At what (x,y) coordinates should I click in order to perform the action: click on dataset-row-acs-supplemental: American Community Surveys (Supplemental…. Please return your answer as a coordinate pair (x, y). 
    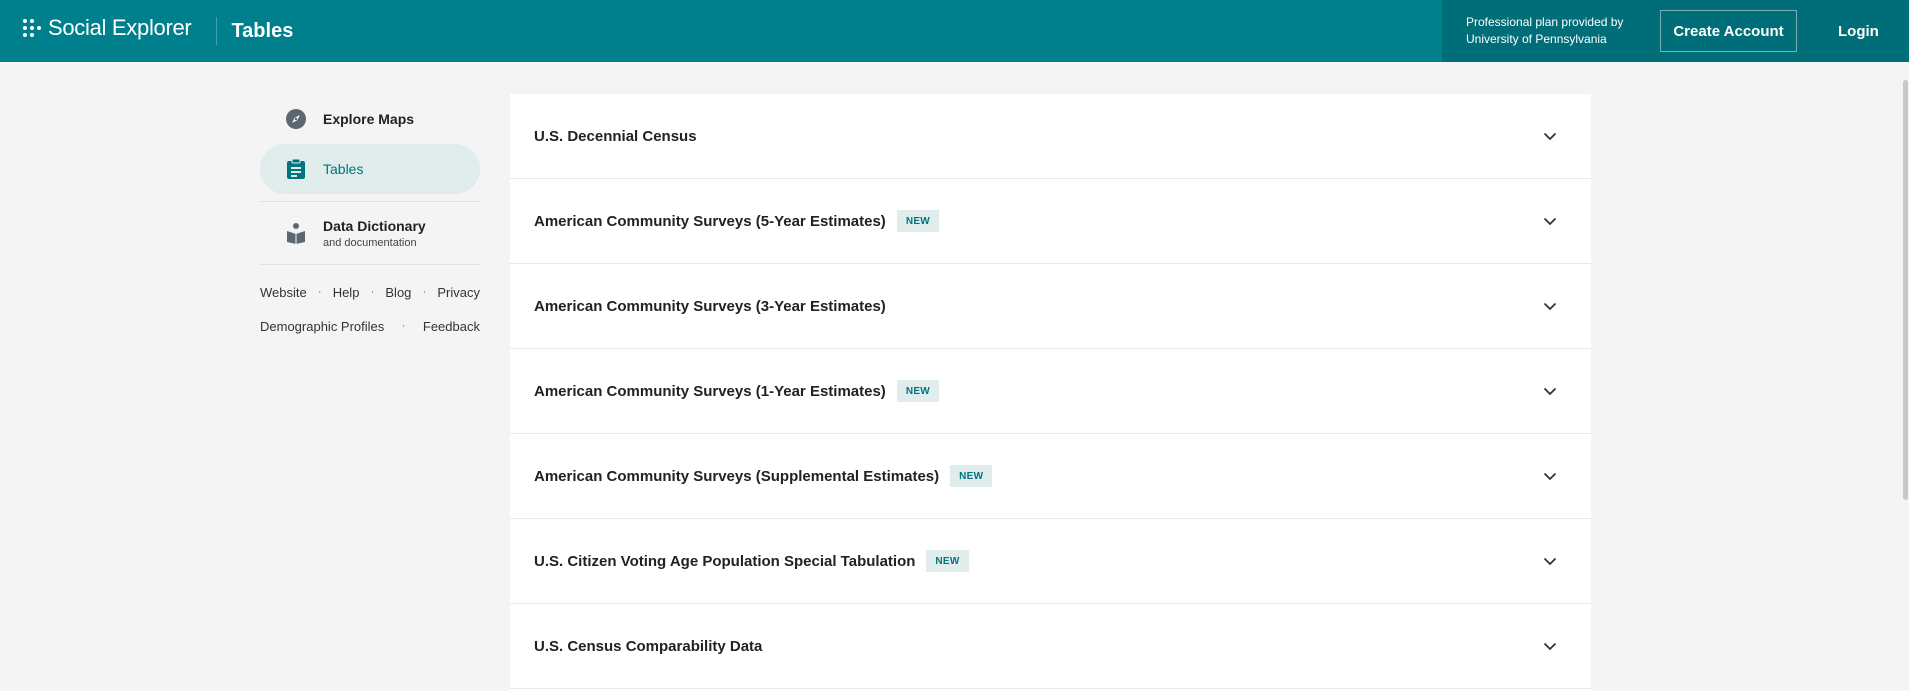
    Looking at the image, I should click on (1050, 476).